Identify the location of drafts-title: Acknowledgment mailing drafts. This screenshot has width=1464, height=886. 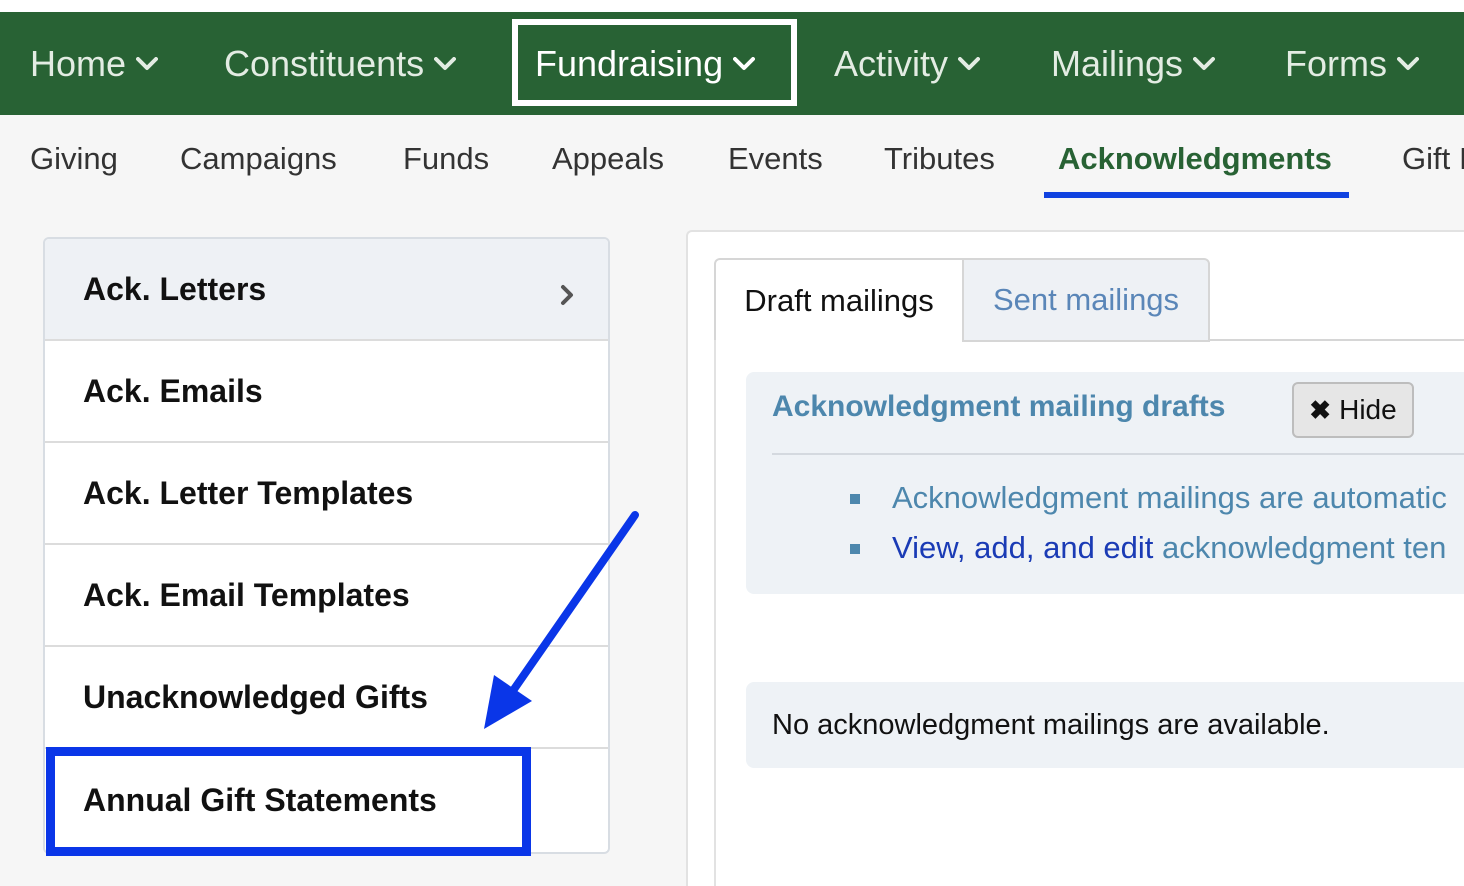
(999, 406).